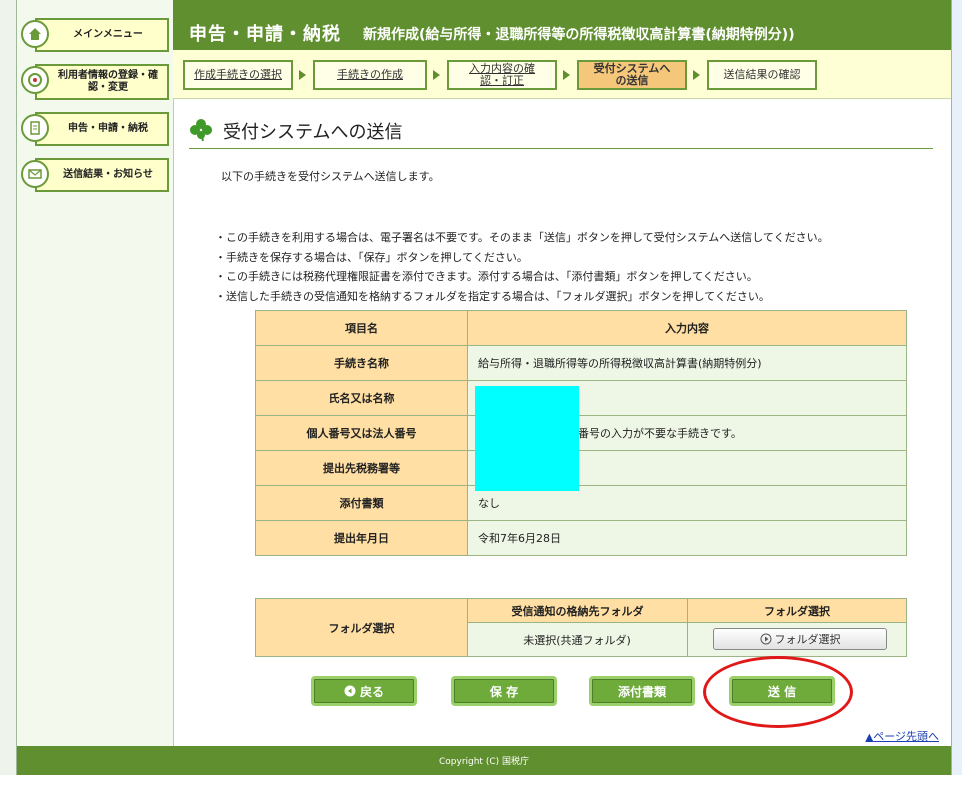 Image resolution: width=962 pixels, height=786 pixels. Describe the element at coordinates (778, 692) in the screenshot. I see `highlight-circle` at that location.